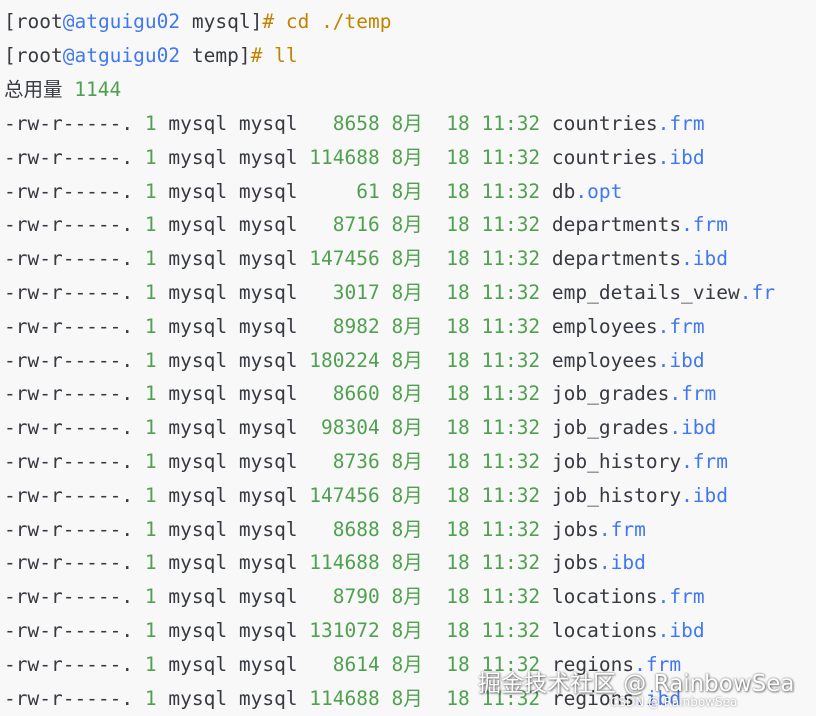 The width and height of the screenshot is (816, 716). I want to click on file-name: job_history, so click(616, 495).